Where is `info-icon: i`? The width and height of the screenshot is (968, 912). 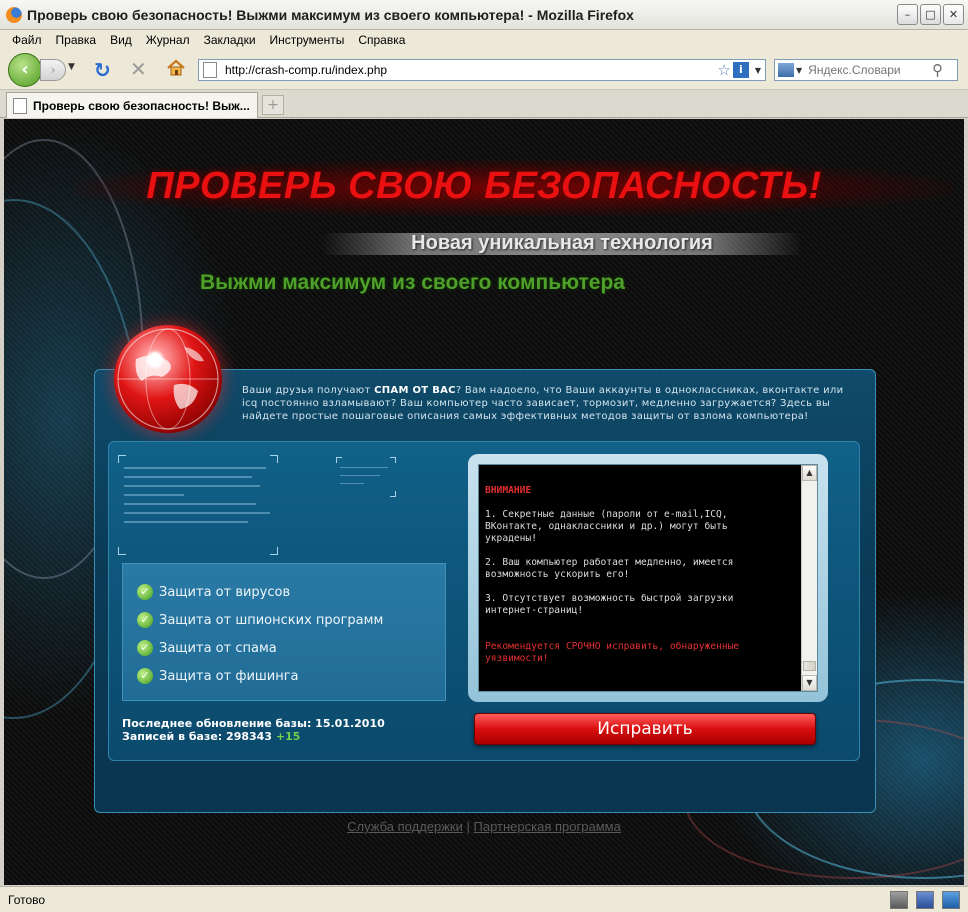 info-icon: i is located at coordinates (740, 70).